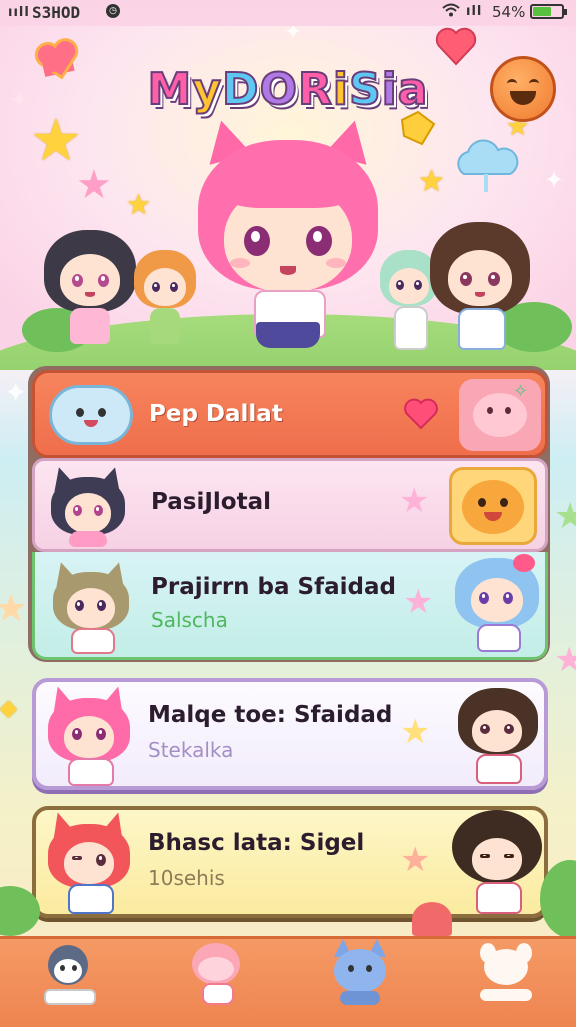 The image size is (576, 1027). Describe the element at coordinates (523, 89) in the screenshot. I see `smiley-face-icon` at that location.